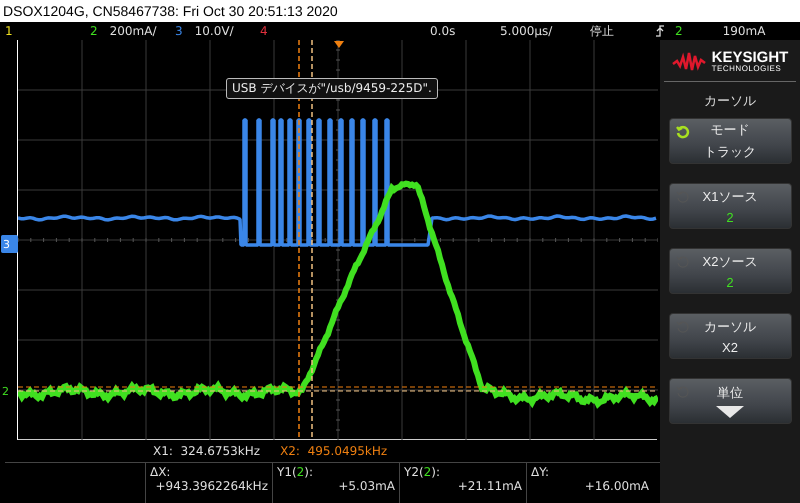 This screenshot has height=503, width=800. I want to click on cursor-readout: X1: 324.6753kHz, so click(206, 451).